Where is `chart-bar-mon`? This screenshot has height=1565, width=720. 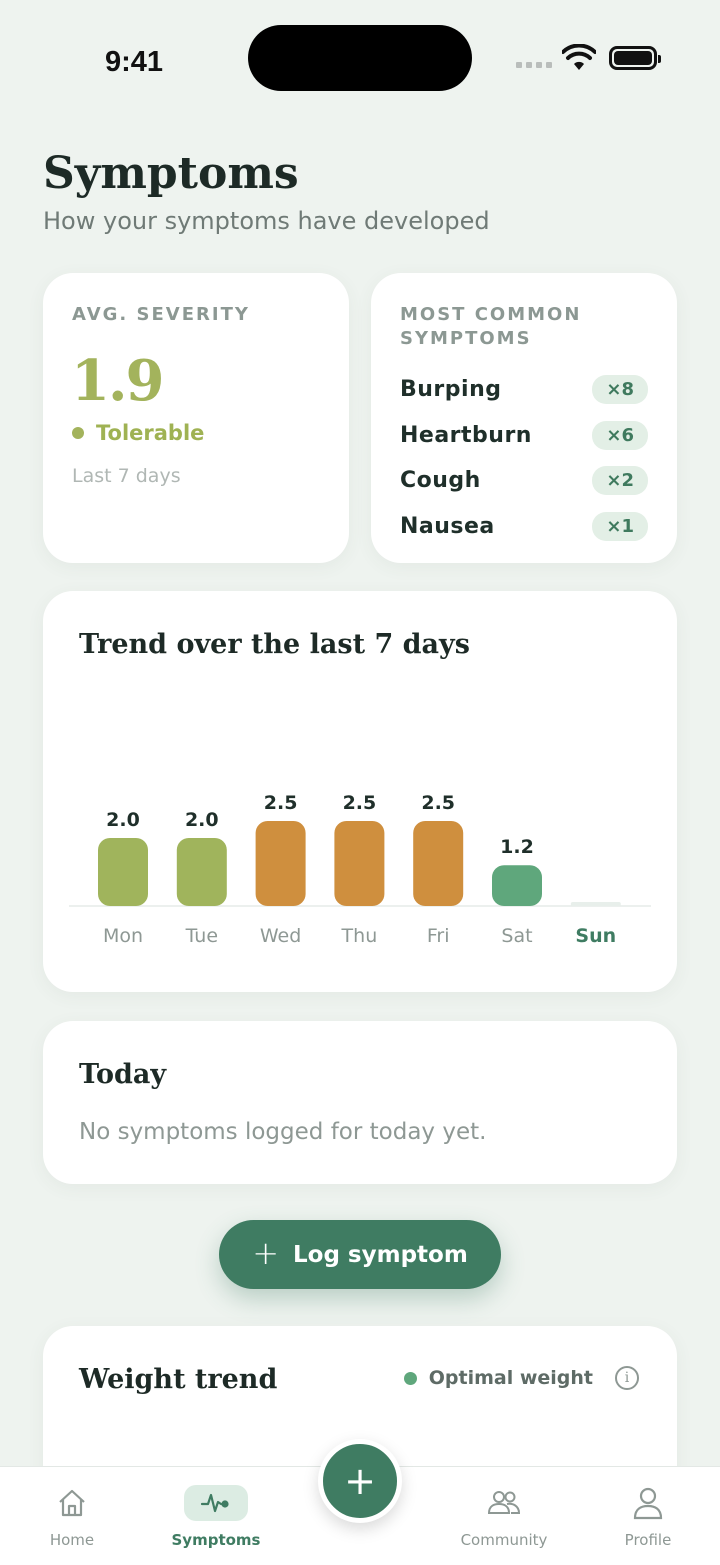
chart-bar-mon is located at coordinates (123, 872).